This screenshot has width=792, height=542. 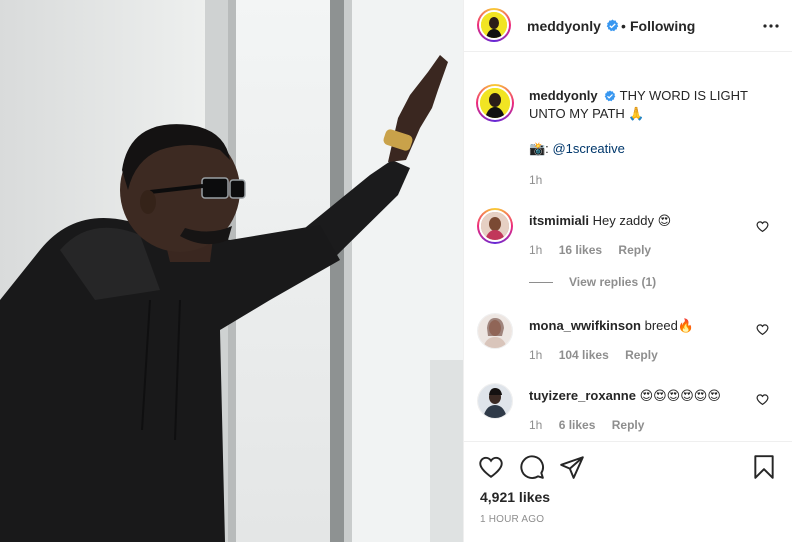 What do you see at coordinates (764, 467) in the screenshot?
I see `bookmark-icon` at bounding box center [764, 467].